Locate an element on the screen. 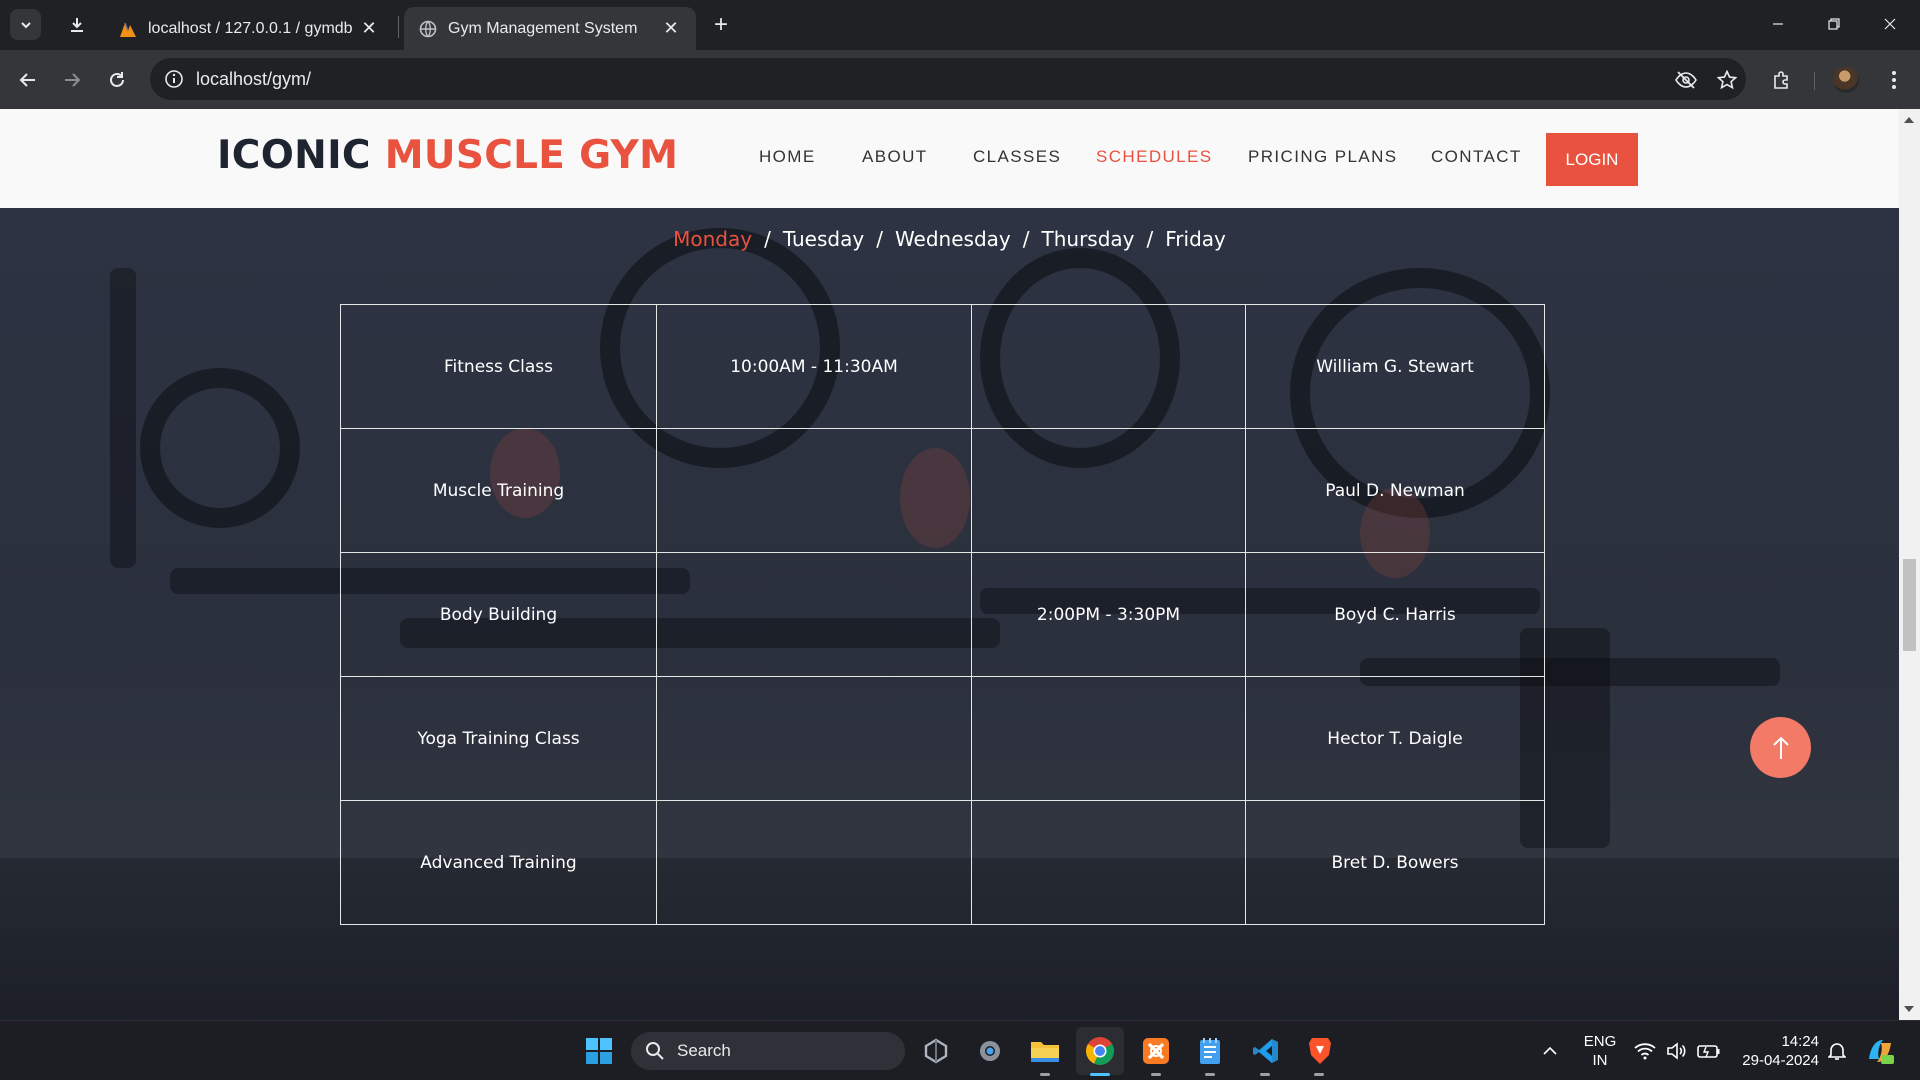  tab-phpmyadmin: localhost / 127.0.0.1 / gymdb | | ✕ is located at coordinates (249, 28).